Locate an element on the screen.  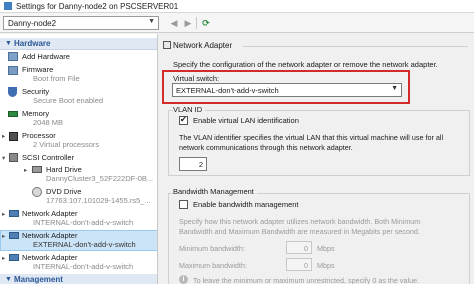
min-bandwidth-value: 0 is located at coordinates (306, 248).